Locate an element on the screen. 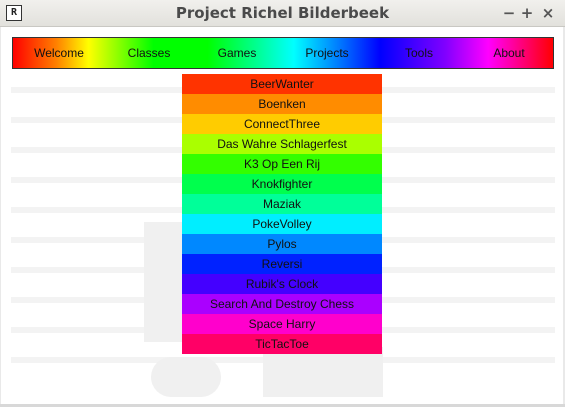  window-title: Project Richel Bilderbeek is located at coordinates (282, 13).